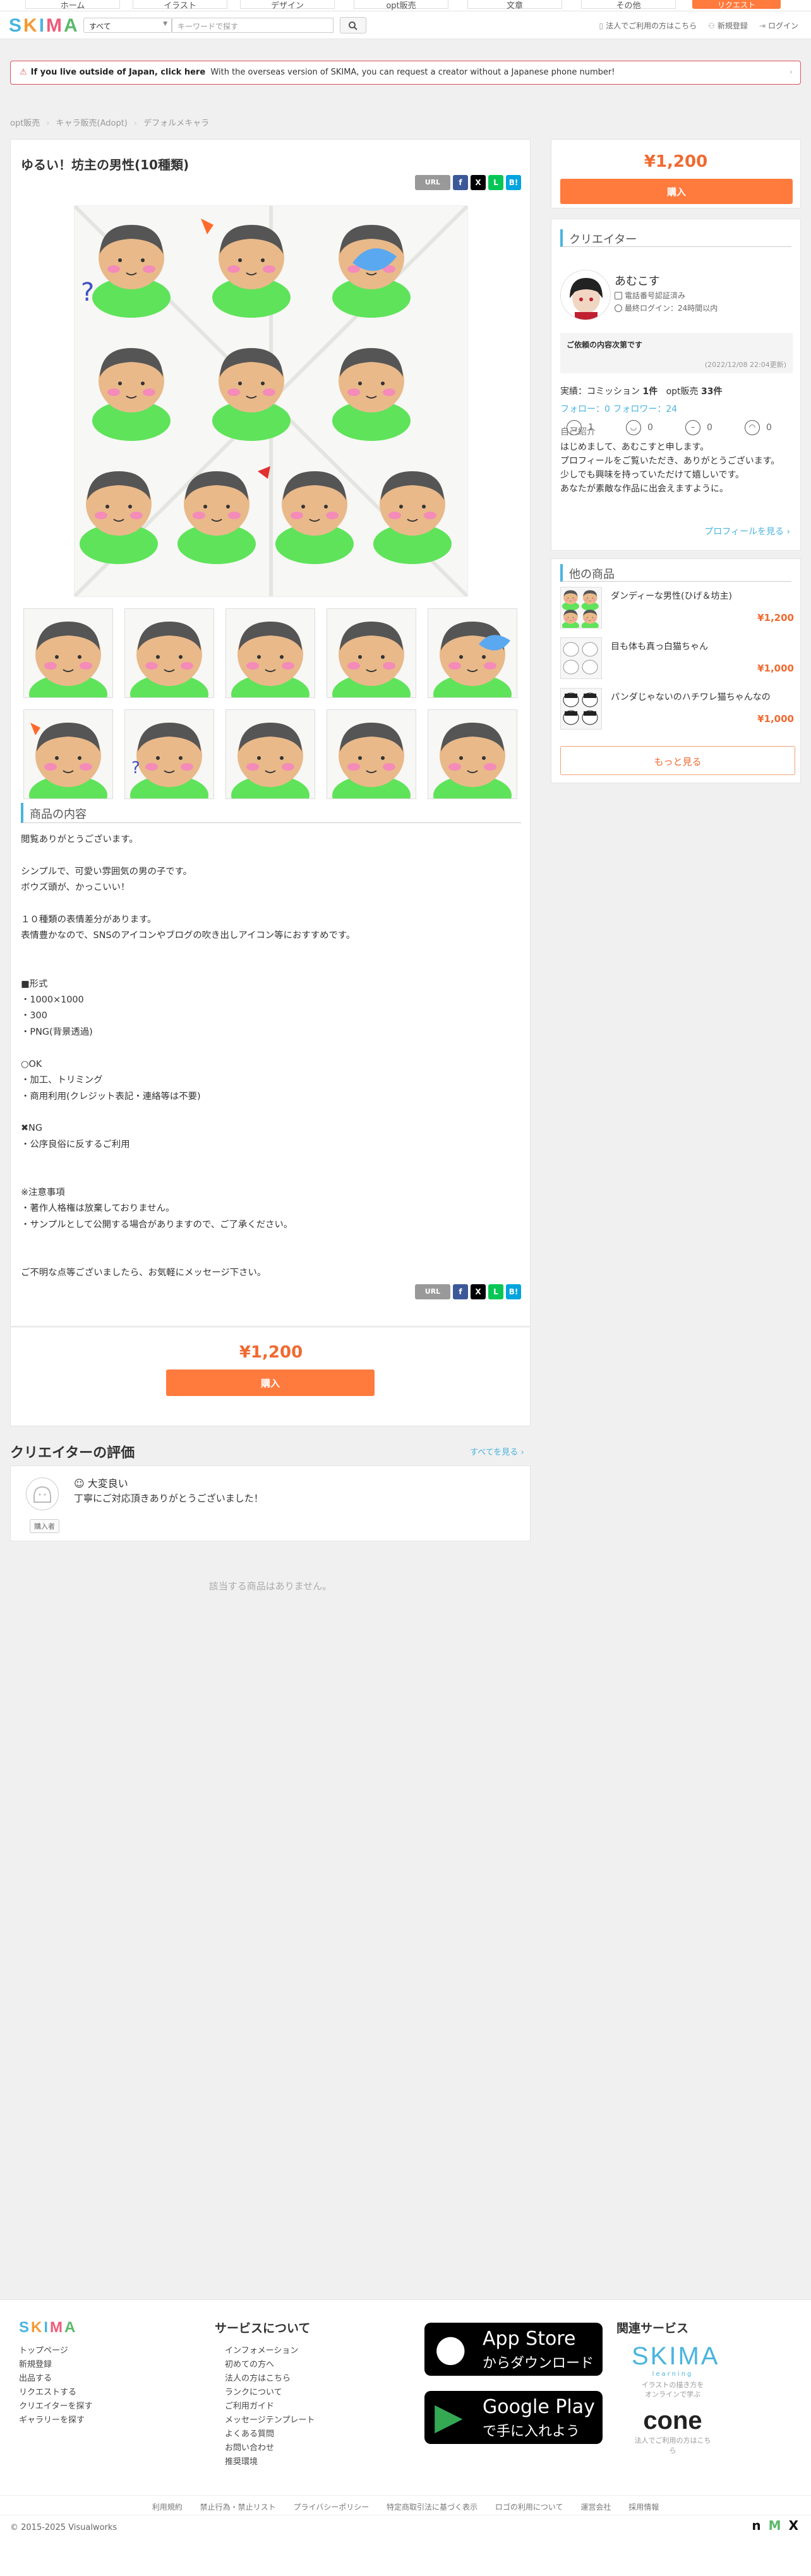 This screenshot has height=2576, width=811. I want to click on creator-avatar, so click(585, 295).